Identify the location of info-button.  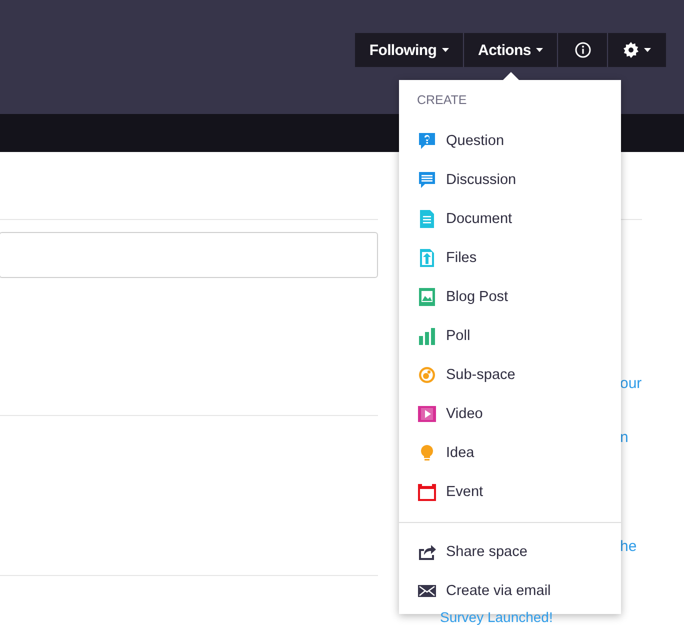
(582, 50).